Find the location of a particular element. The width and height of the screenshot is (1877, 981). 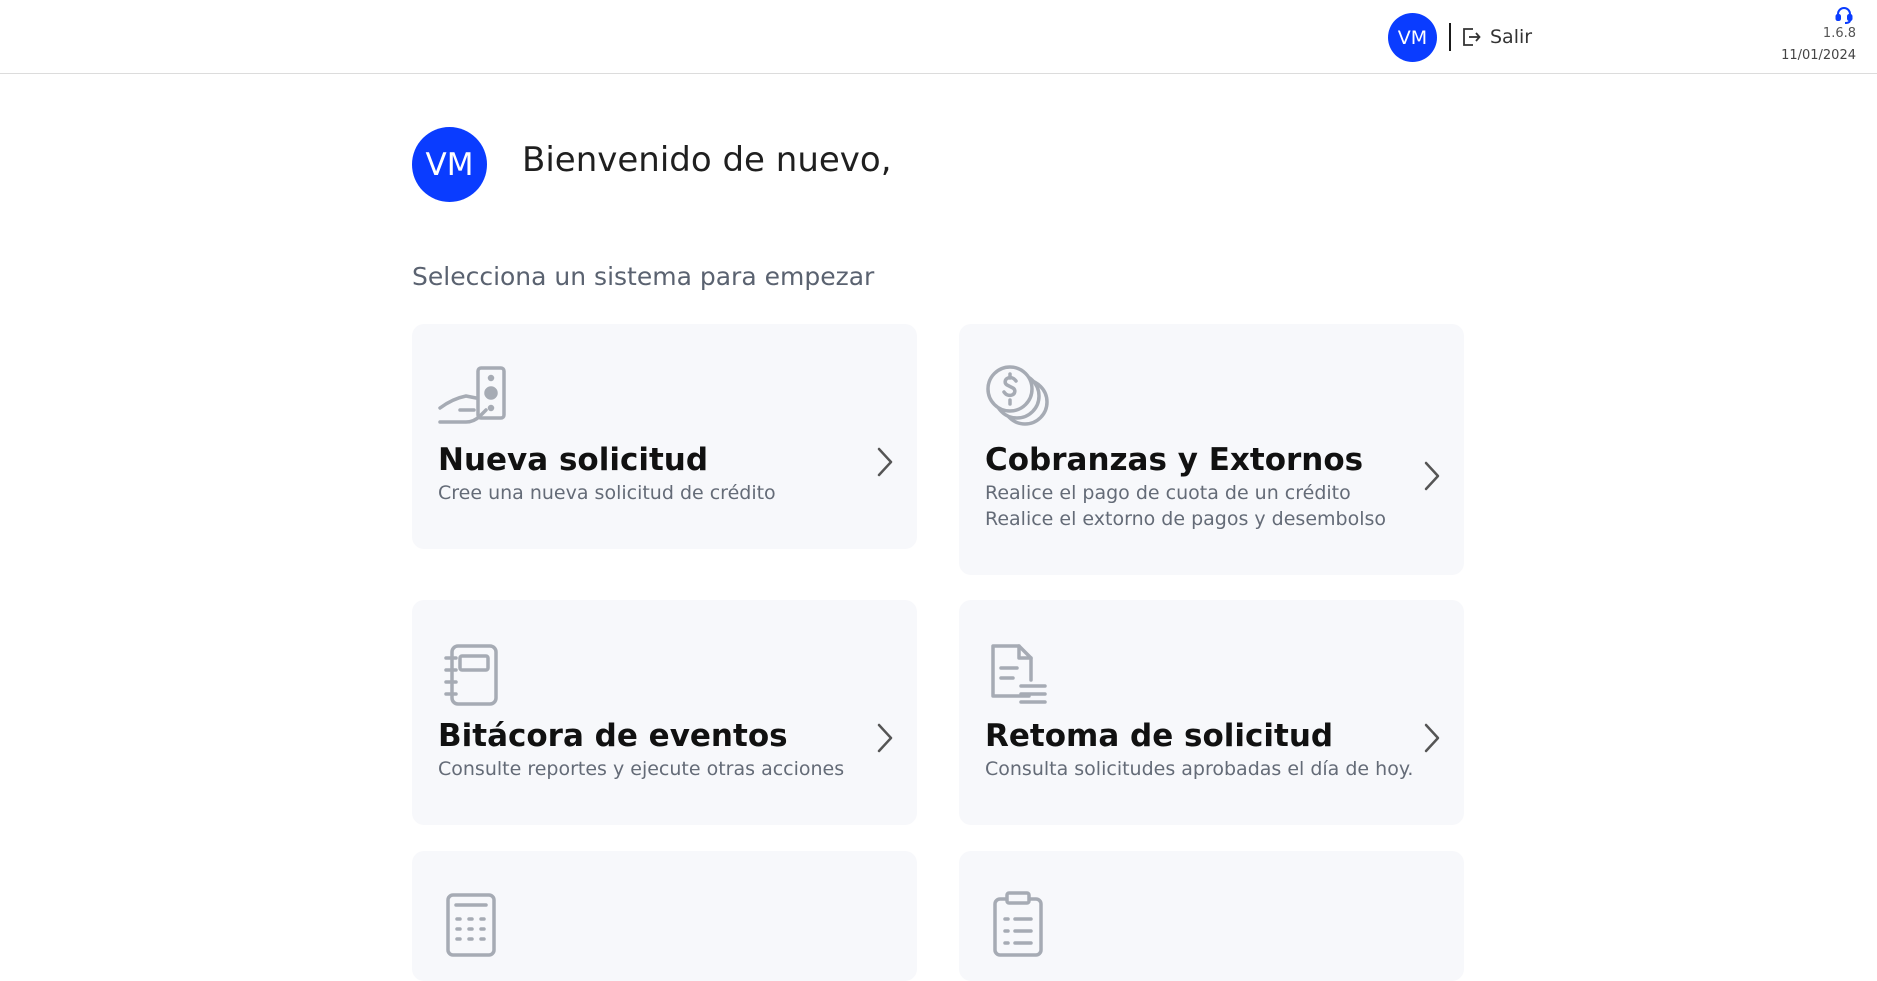

card-title: Nueva solicitud is located at coordinates (573, 460).